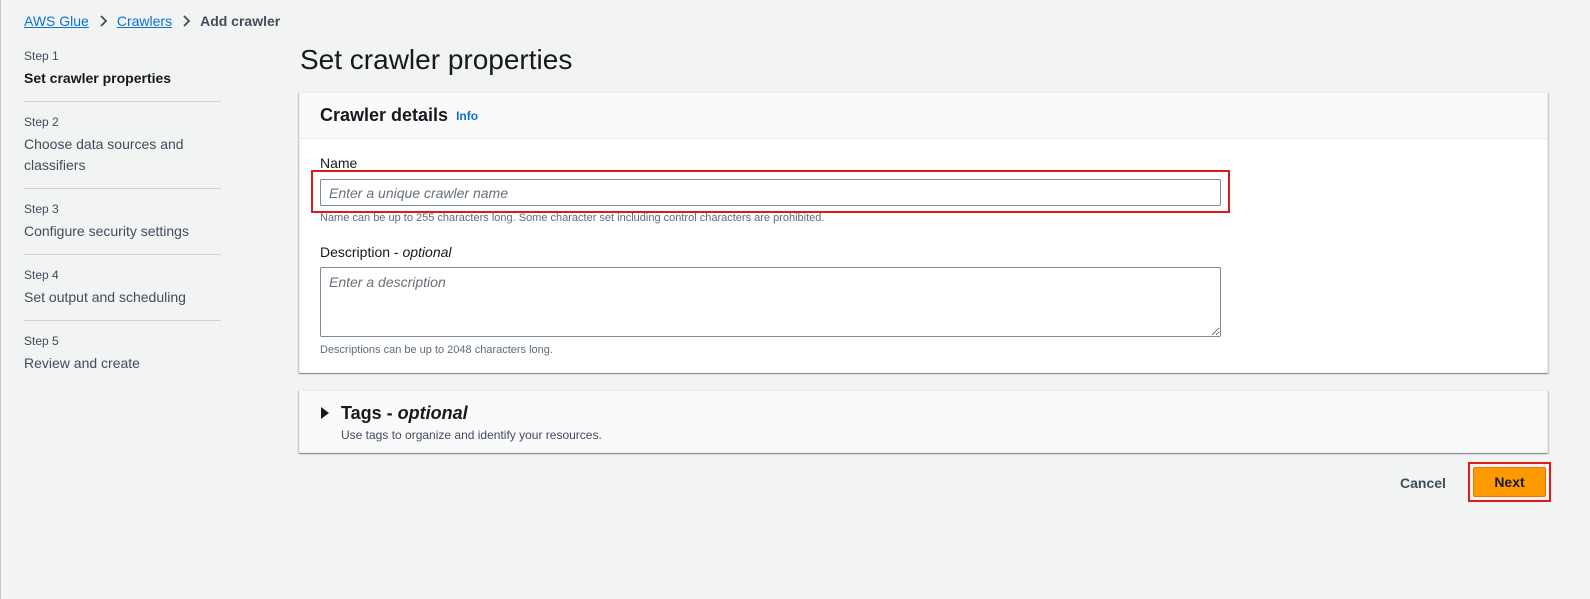 This screenshot has height=599, width=1590. I want to click on breadcrumb-crawlers: Crawlers, so click(144, 21).